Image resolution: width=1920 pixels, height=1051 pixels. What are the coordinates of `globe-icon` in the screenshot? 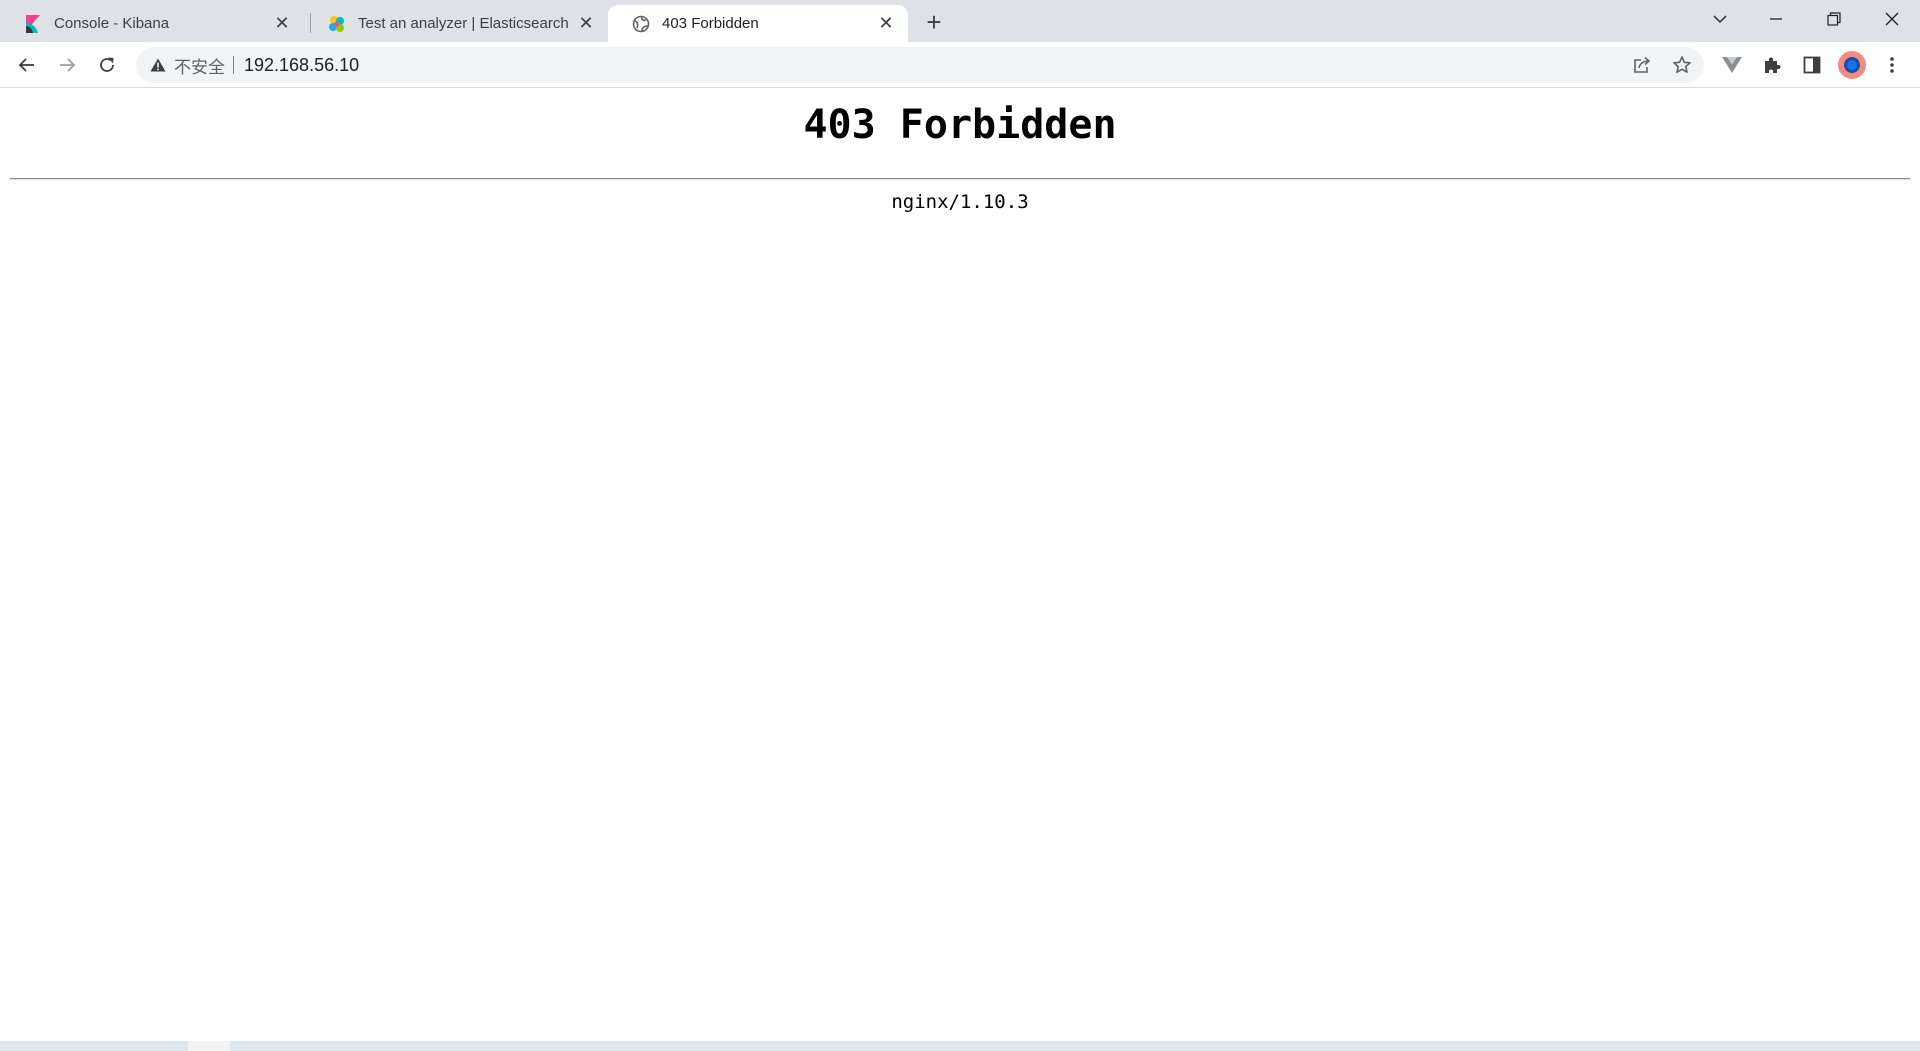 It's located at (641, 24).